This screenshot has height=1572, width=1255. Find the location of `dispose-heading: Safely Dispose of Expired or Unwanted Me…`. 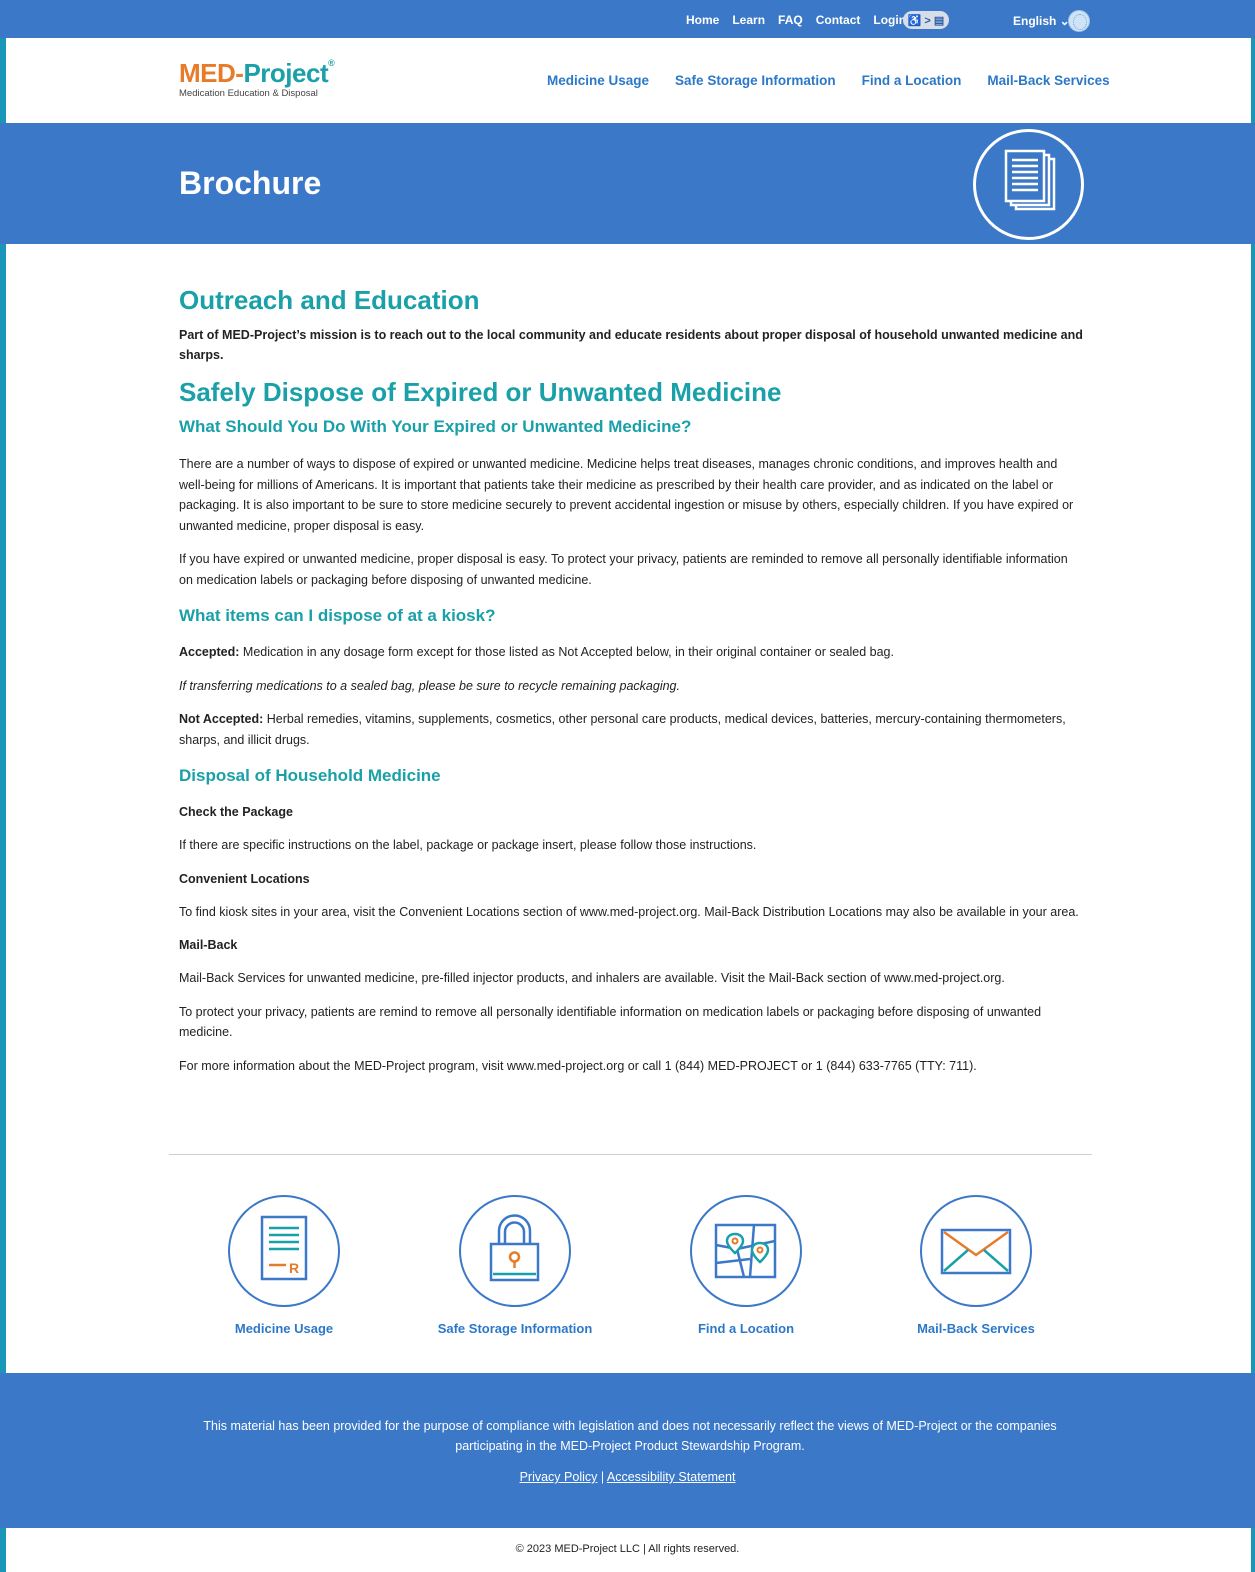

dispose-heading: Safely Dispose of Expired or Unwanted Me… is located at coordinates (480, 392).